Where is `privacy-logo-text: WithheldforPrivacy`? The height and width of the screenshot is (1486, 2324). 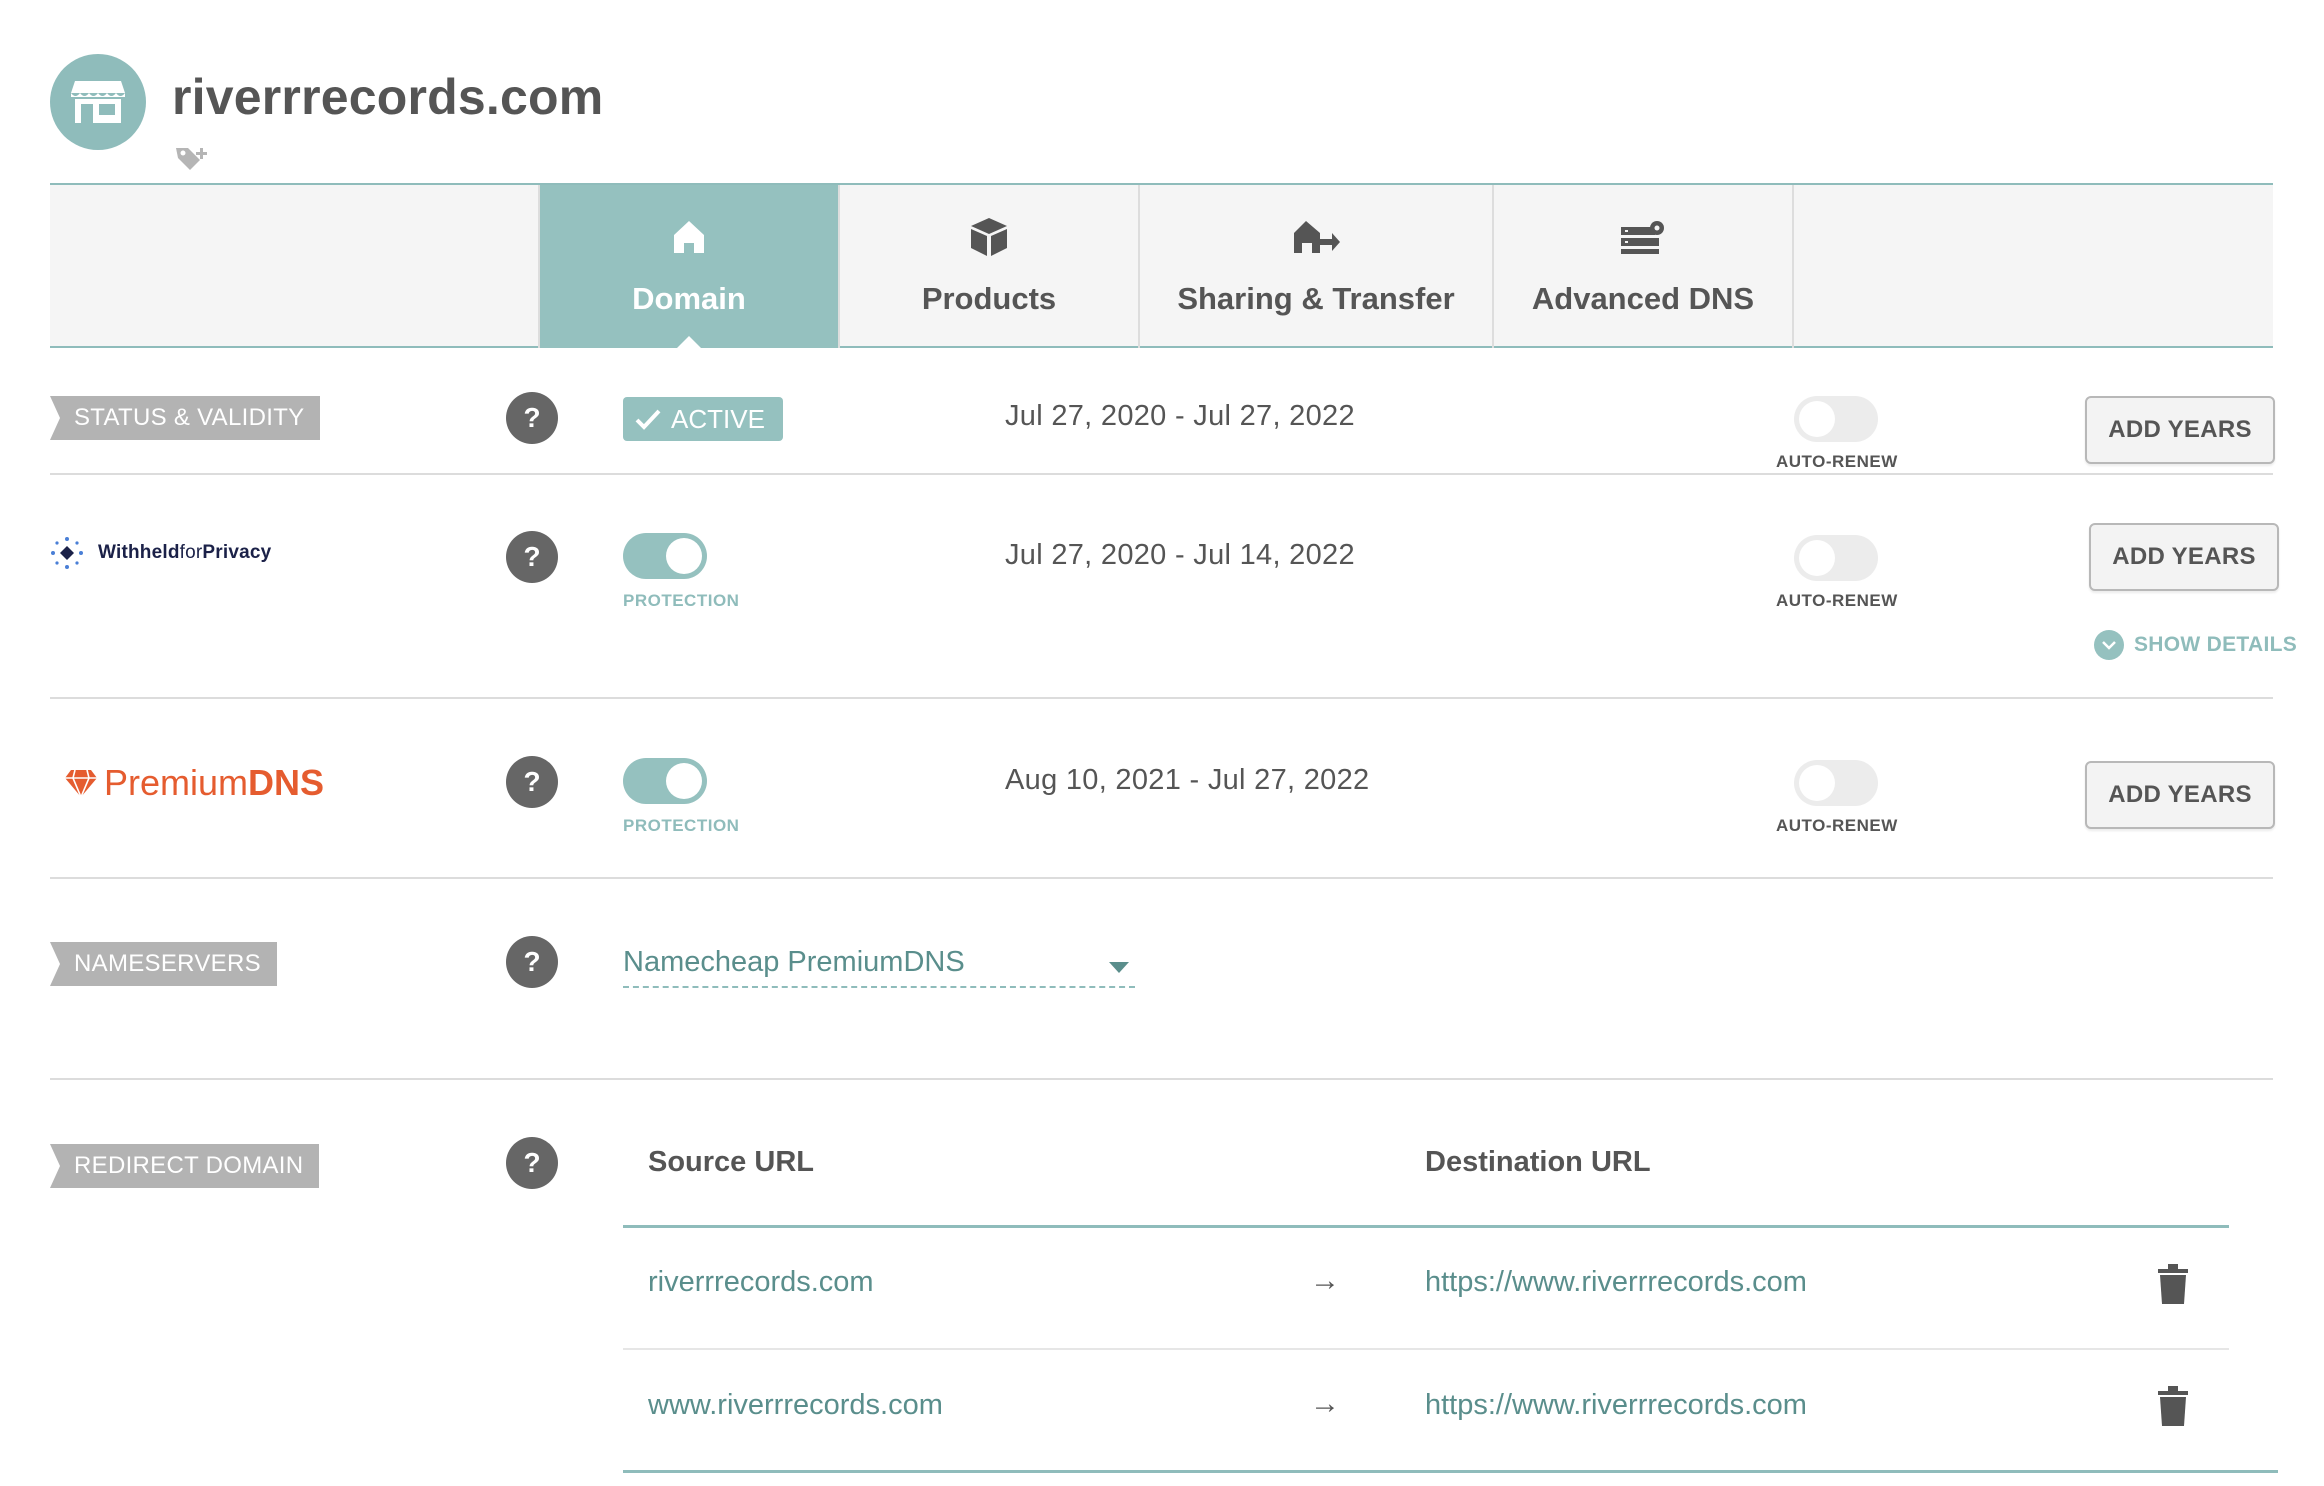 privacy-logo-text: WithheldforPrivacy is located at coordinates (185, 552).